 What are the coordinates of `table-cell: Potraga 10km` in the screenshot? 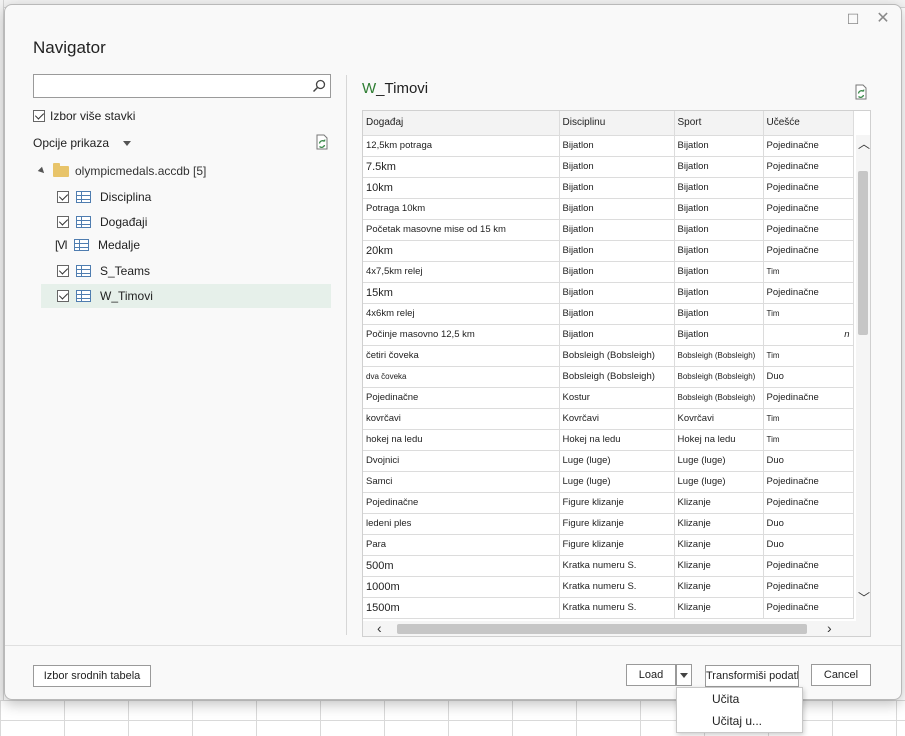 It's located at (461, 209).